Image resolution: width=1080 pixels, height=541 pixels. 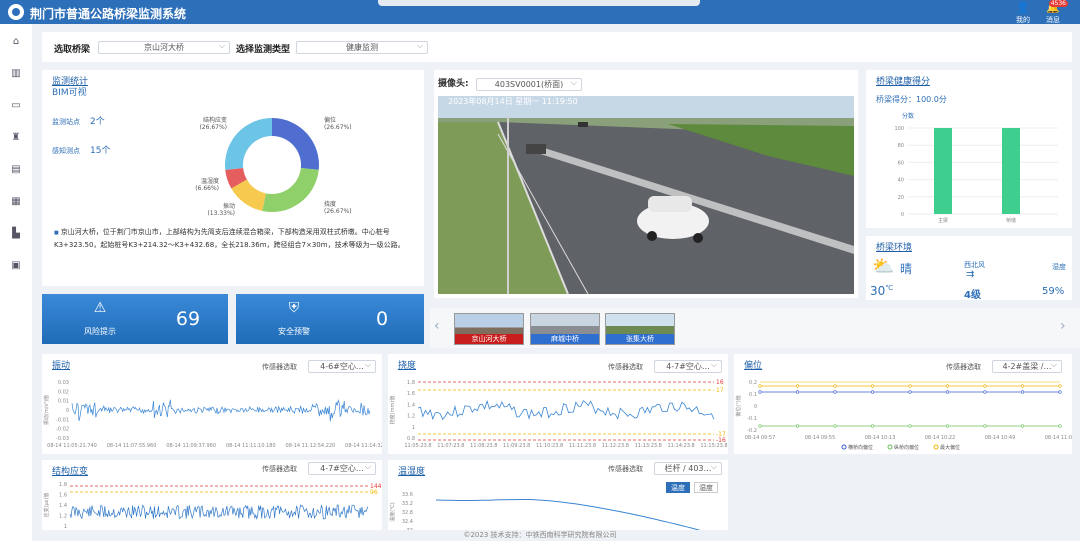 What do you see at coordinates (646, 195) in the screenshot?
I see `camera-video-feed: 2023年08月14日 星期一 11:19:50` at bounding box center [646, 195].